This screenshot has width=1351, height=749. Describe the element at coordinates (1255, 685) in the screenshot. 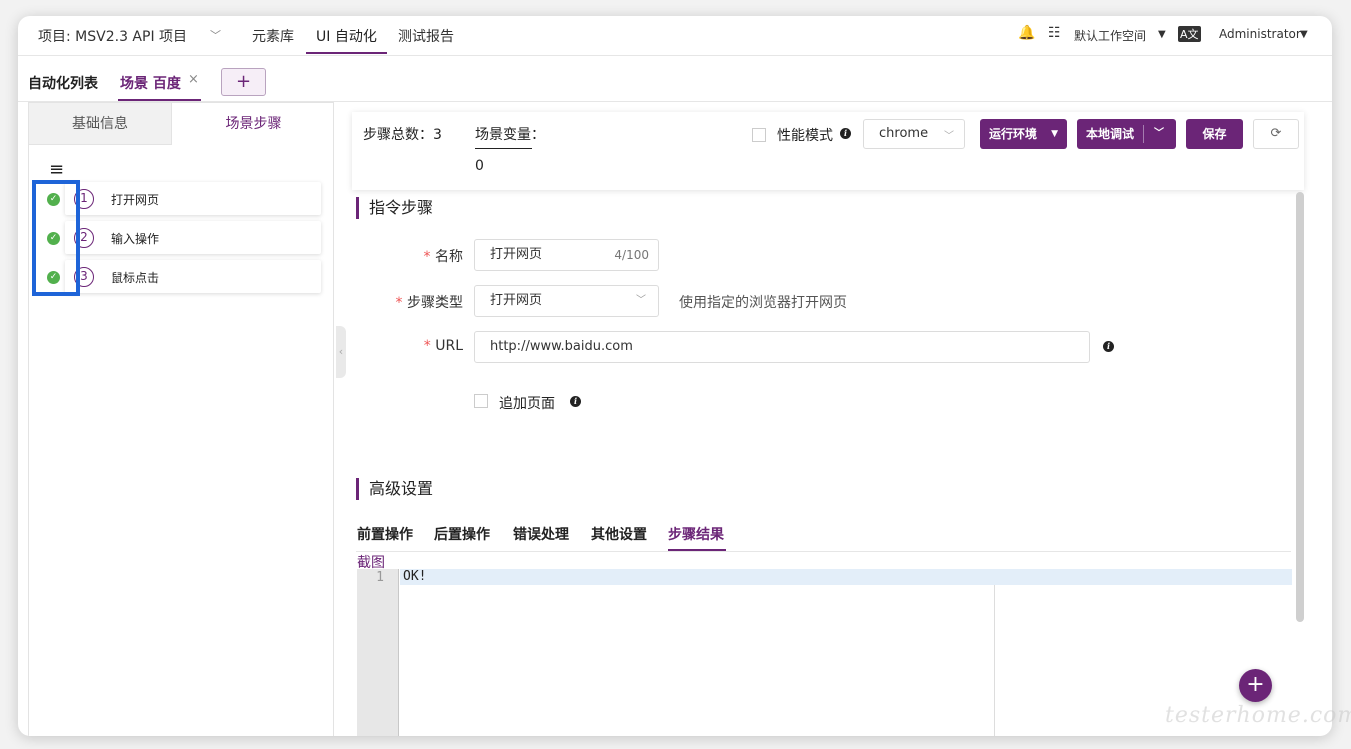

I see `add-floating-button: +` at that location.